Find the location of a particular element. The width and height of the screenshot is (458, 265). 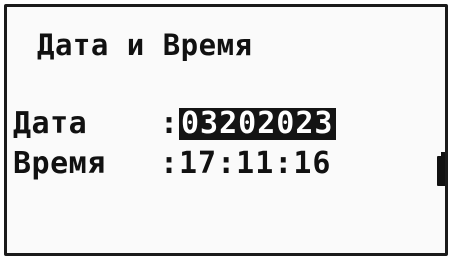

screen-title: Дата и Время is located at coordinates (145, 45).